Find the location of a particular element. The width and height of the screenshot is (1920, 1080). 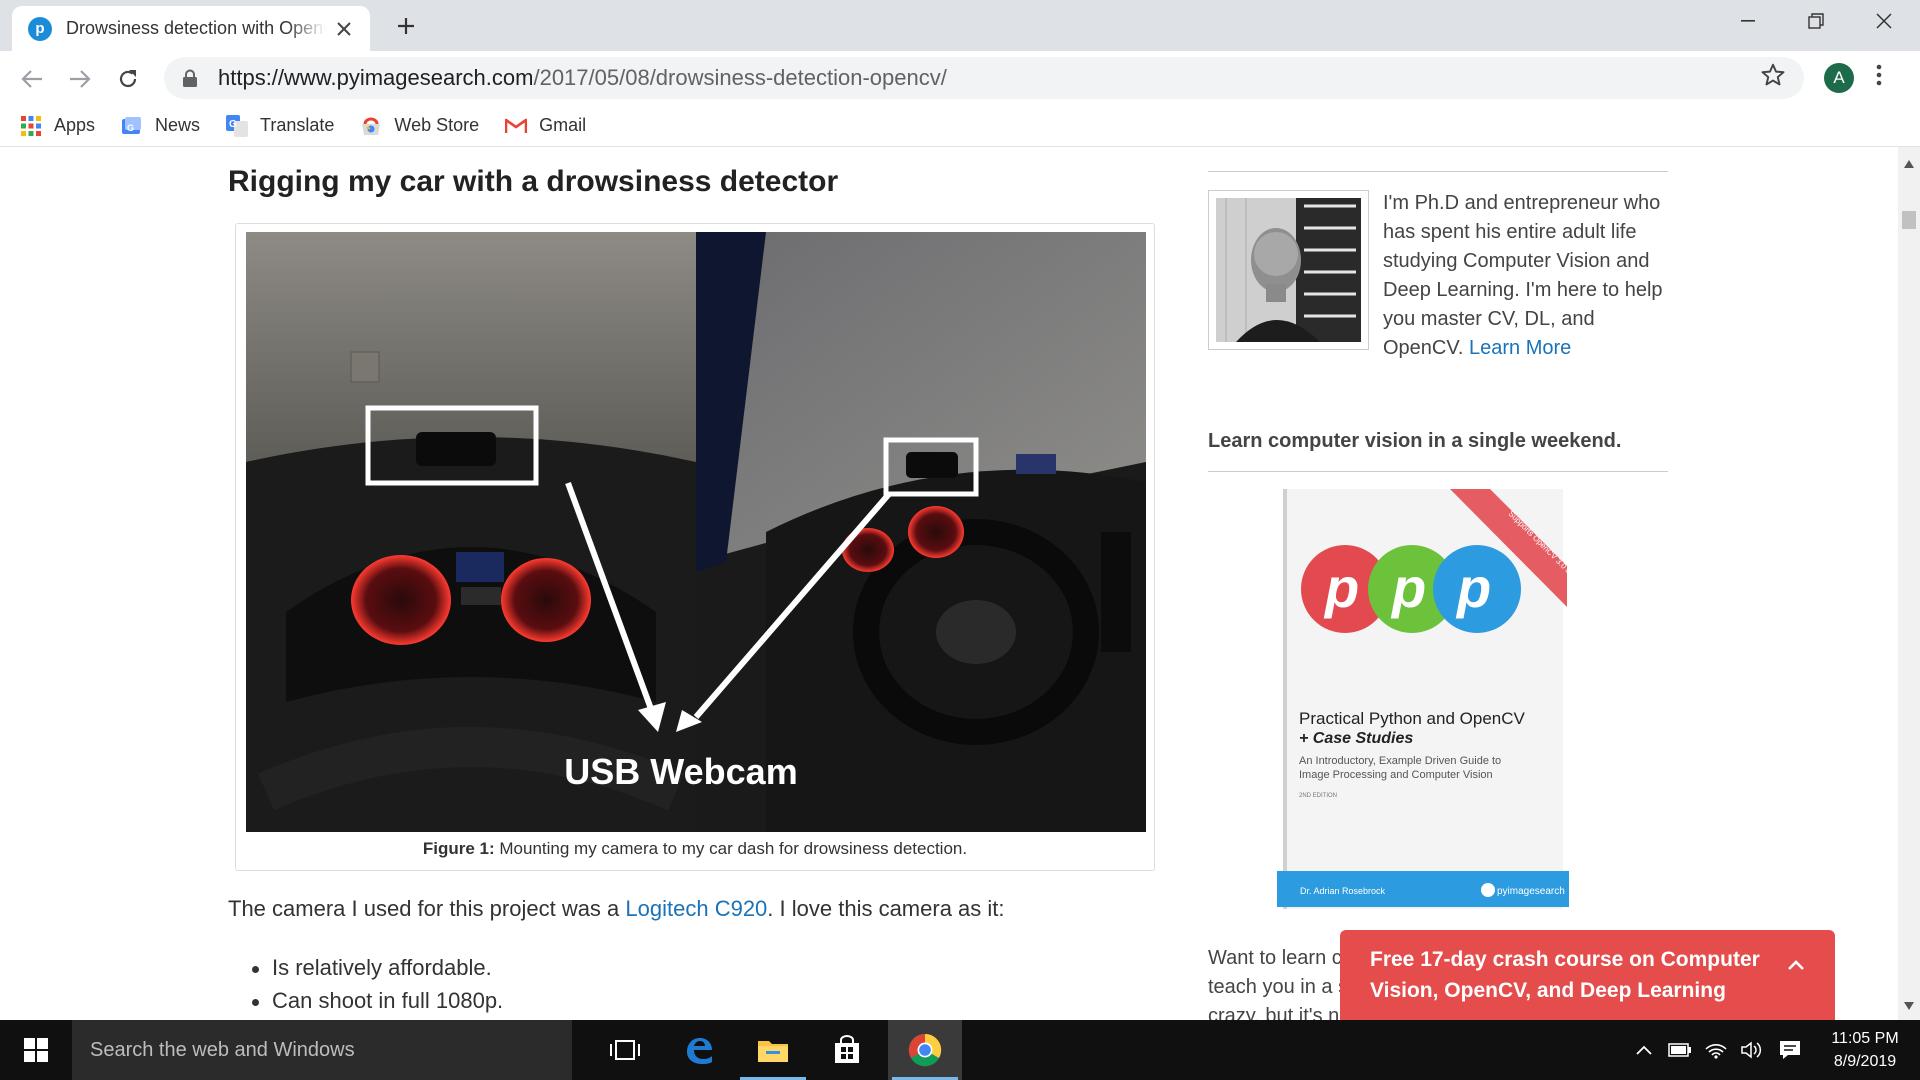

bookmark-apps: Apps is located at coordinates (57, 126).